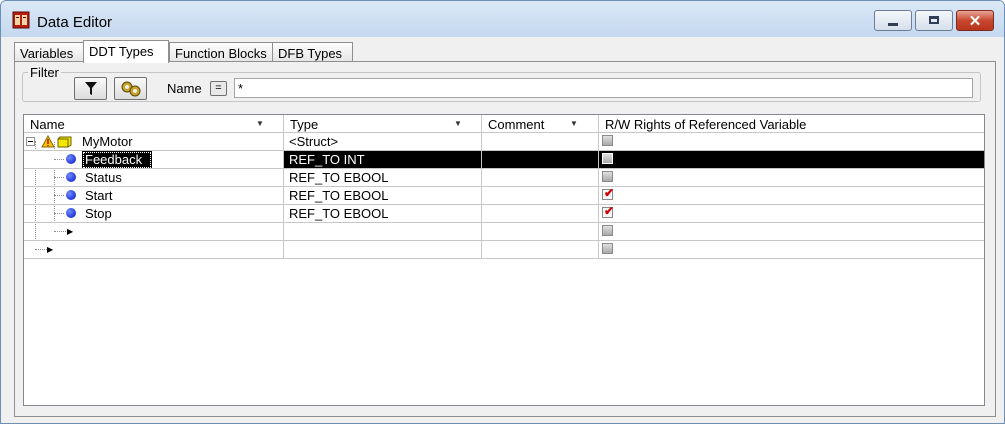  Describe the element at coordinates (893, 20) in the screenshot. I see `minimize-button` at that location.